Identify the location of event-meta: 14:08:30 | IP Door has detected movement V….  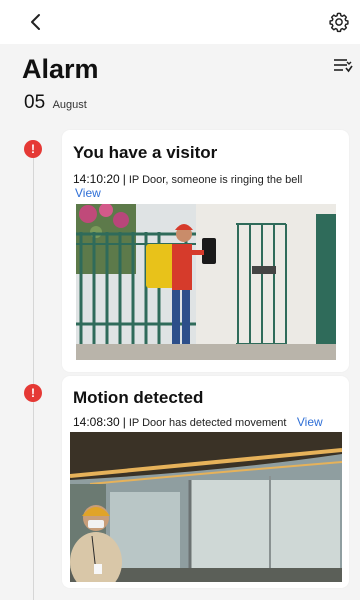
(198, 422).